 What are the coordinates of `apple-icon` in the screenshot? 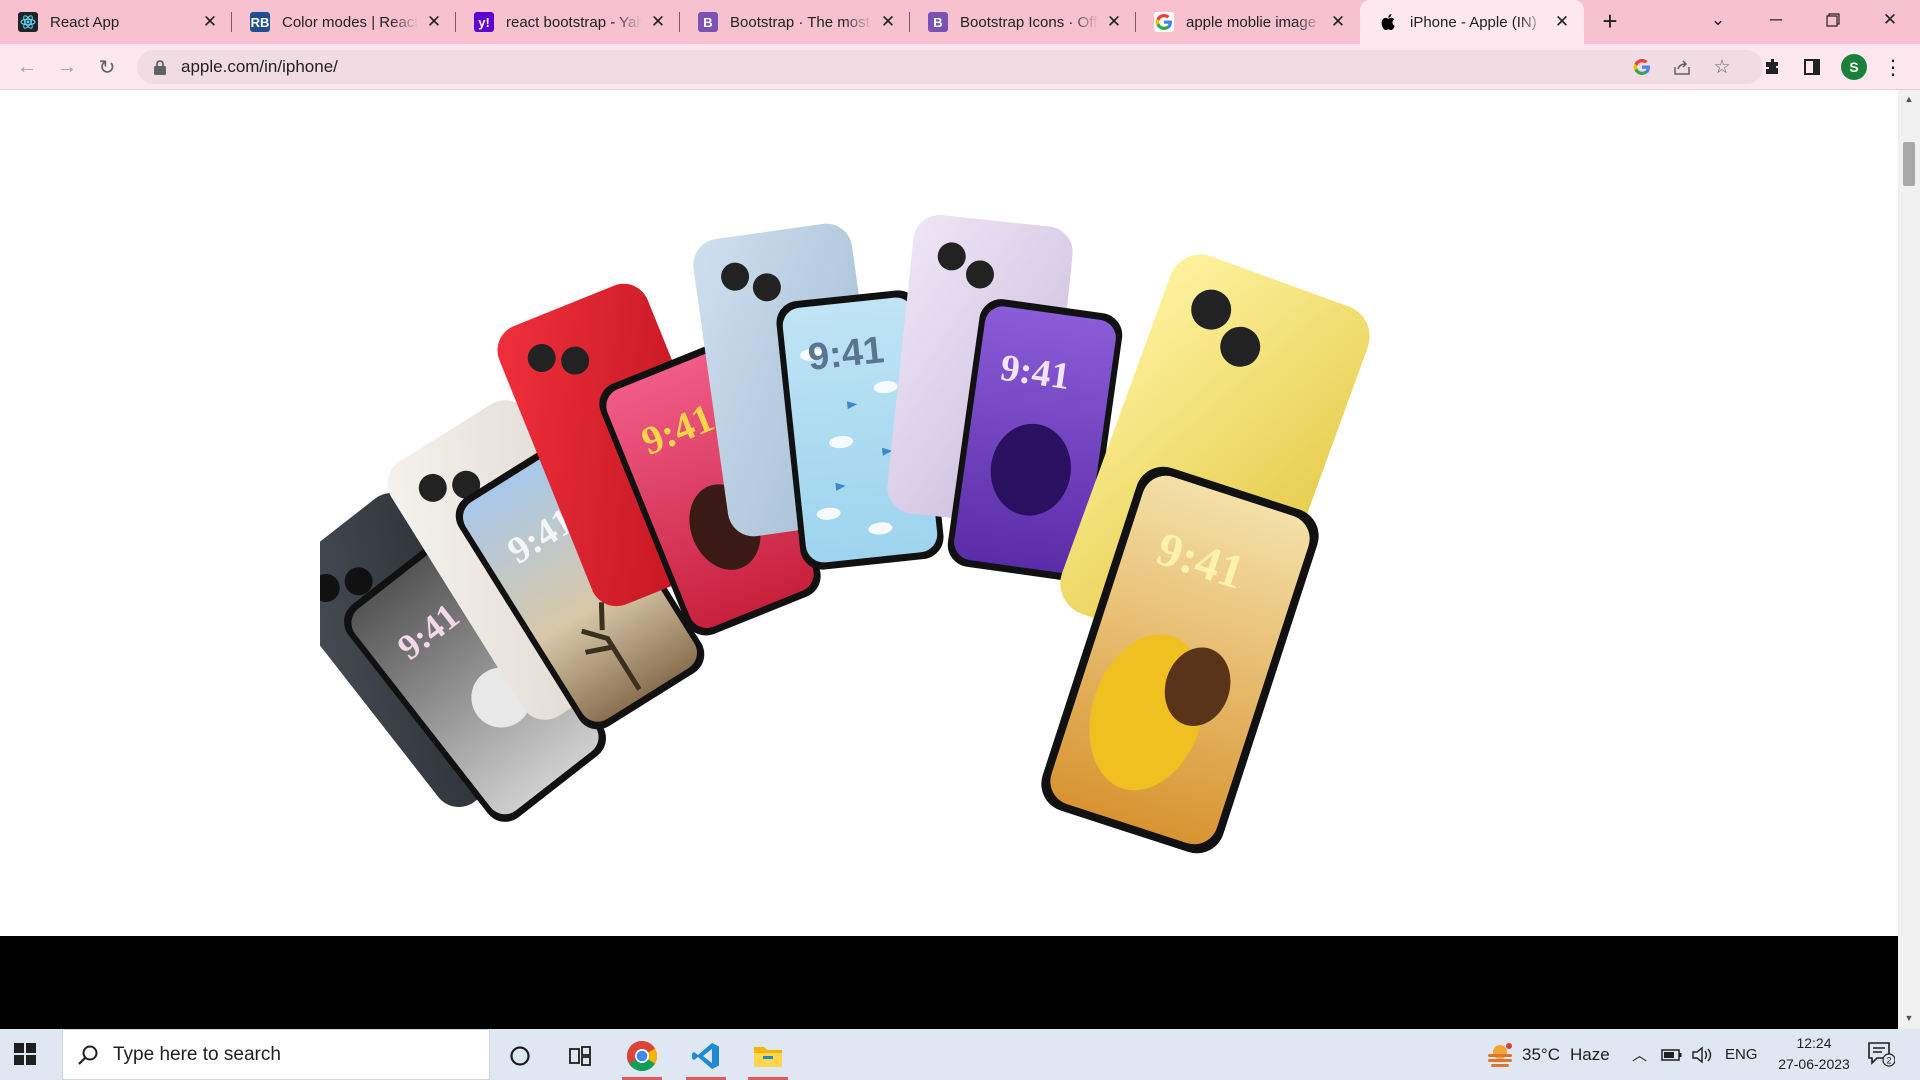 It's located at (1388, 22).